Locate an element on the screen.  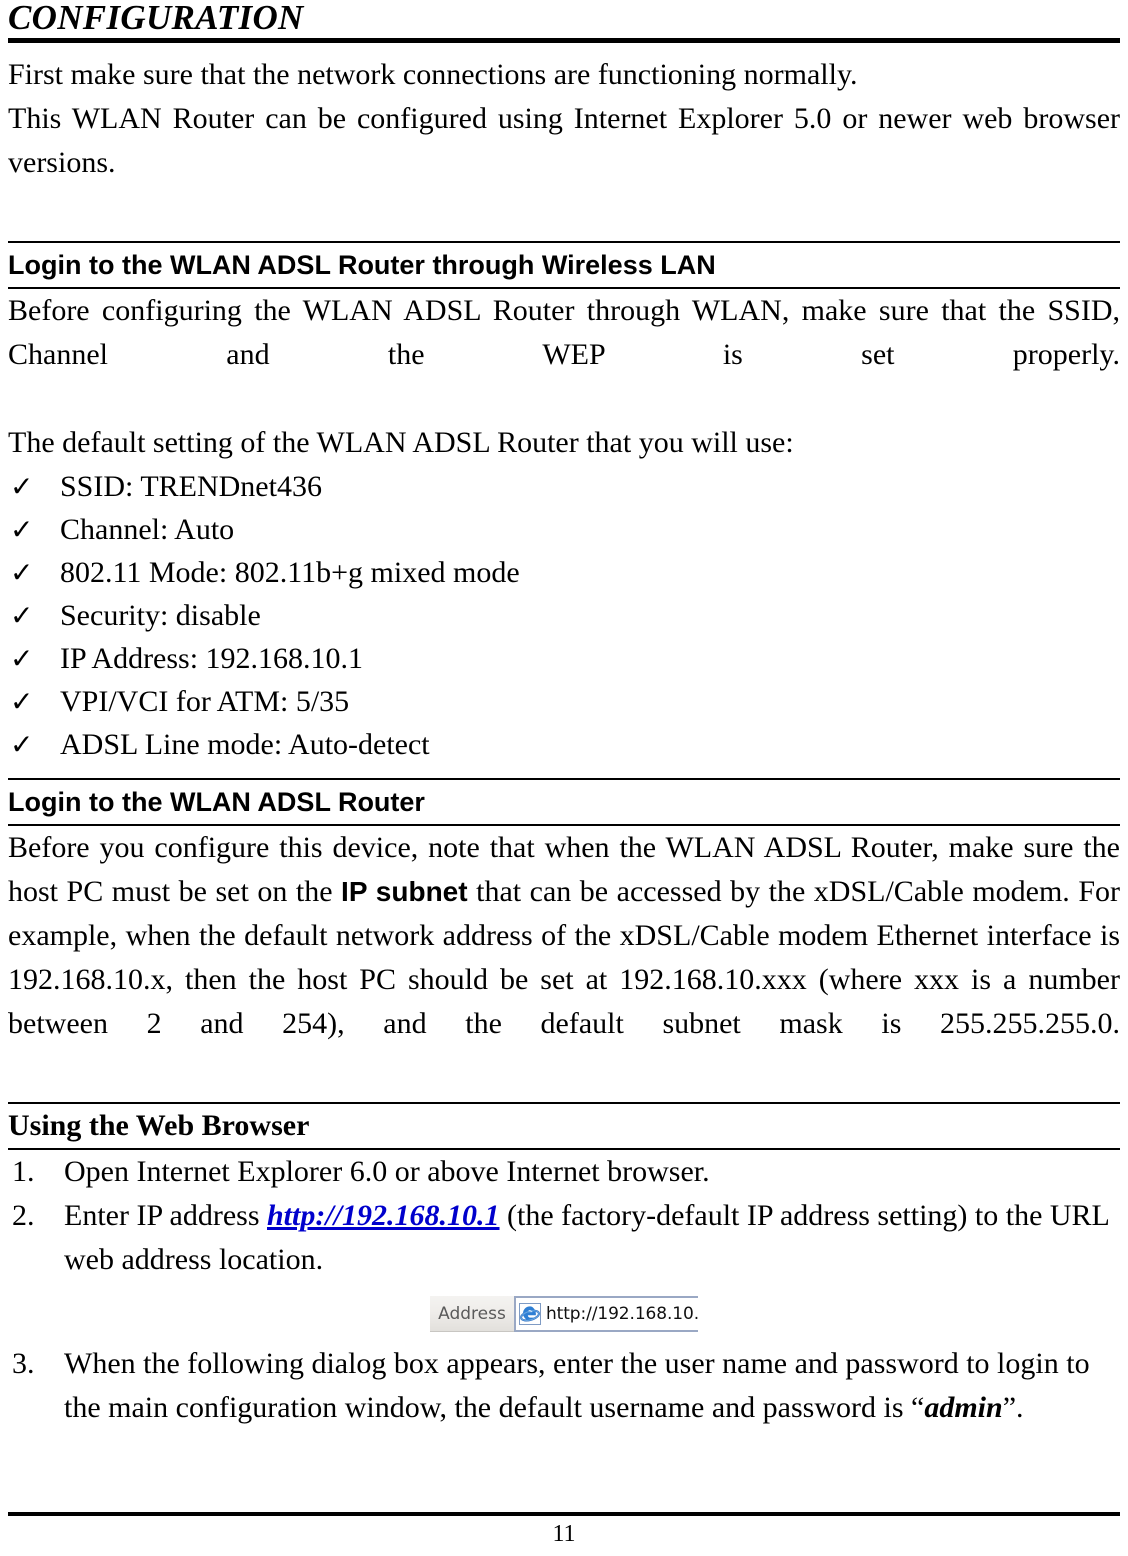
page-number: 11 is located at coordinates (564, 1534).